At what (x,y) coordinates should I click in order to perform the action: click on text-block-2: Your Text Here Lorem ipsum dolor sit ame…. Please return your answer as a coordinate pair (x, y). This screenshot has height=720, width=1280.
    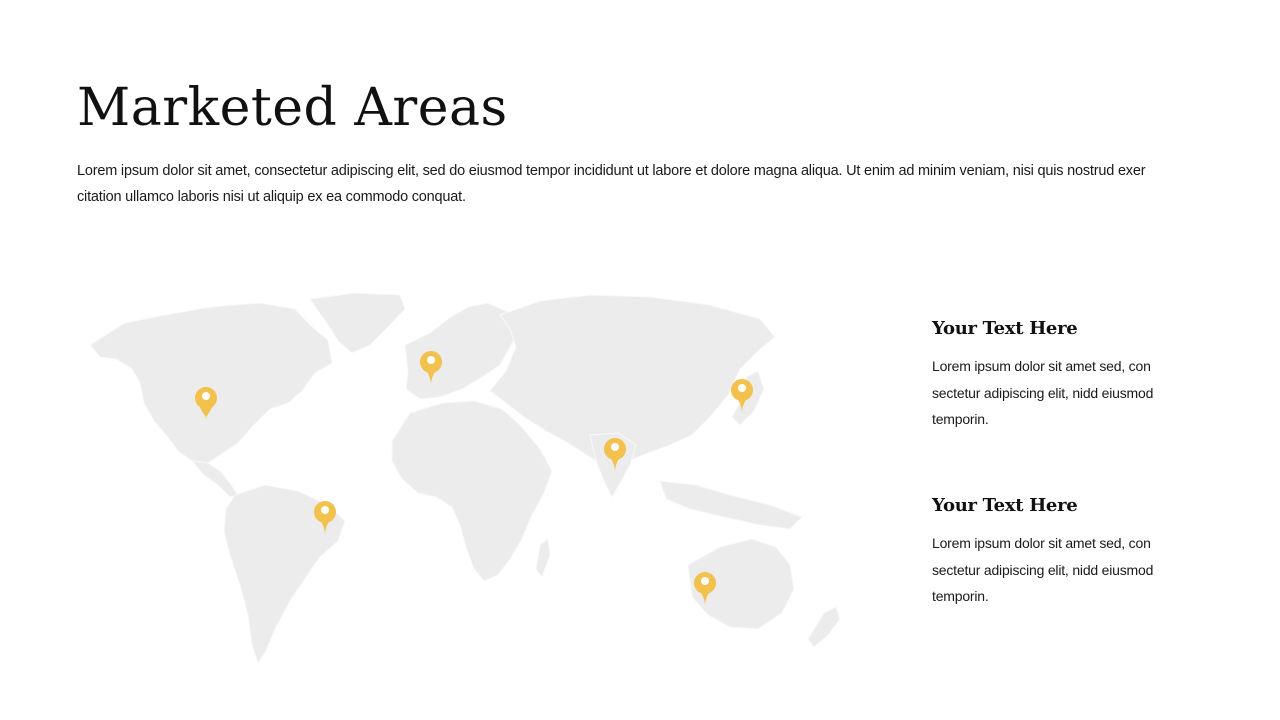
    Looking at the image, I should click on (1067, 552).